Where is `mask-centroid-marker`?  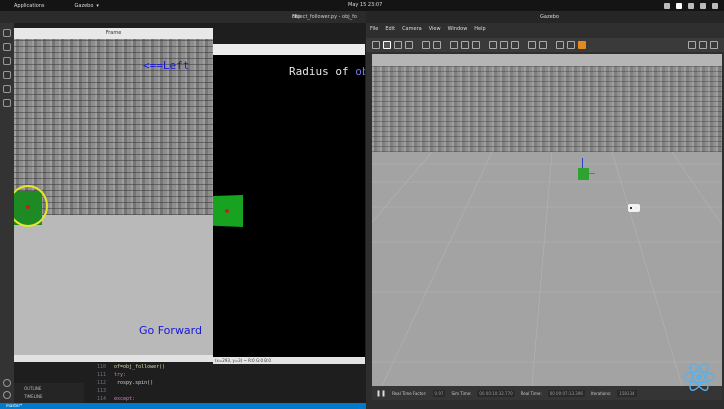 mask-centroid-marker is located at coordinates (227, 211).